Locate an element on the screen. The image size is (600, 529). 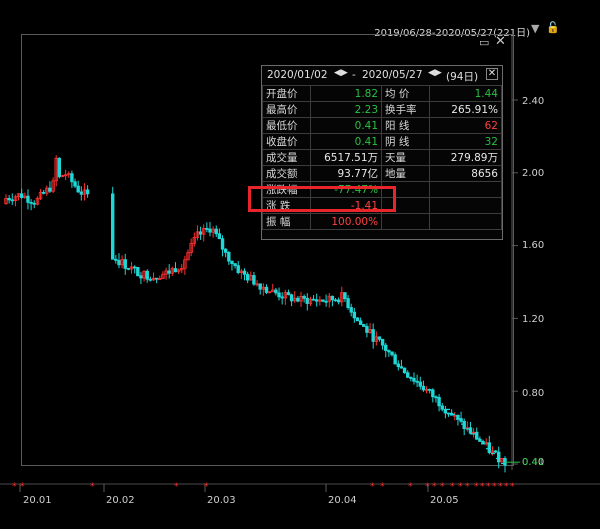
stat-value: 2.23 is located at coordinates (346, 109).